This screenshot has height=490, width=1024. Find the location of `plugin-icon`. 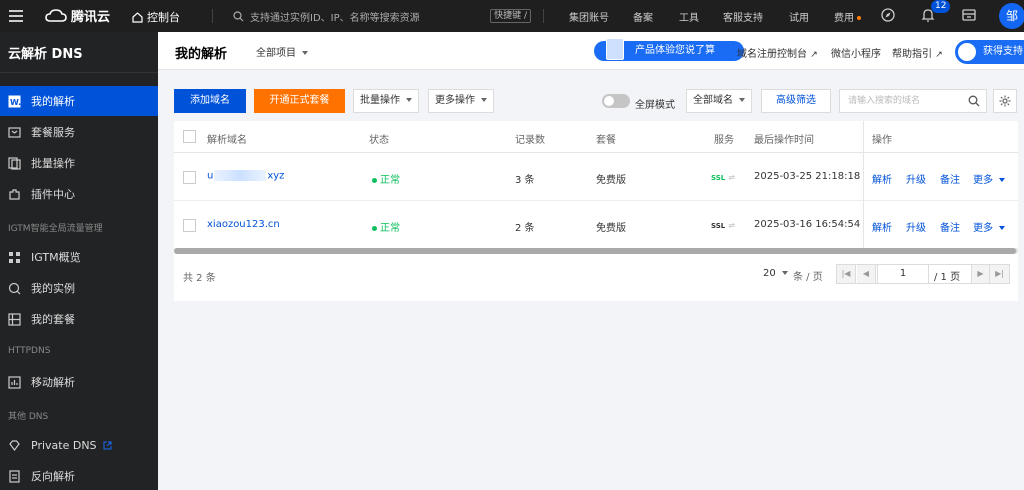

plugin-icon is located at coordinates (14, 194).